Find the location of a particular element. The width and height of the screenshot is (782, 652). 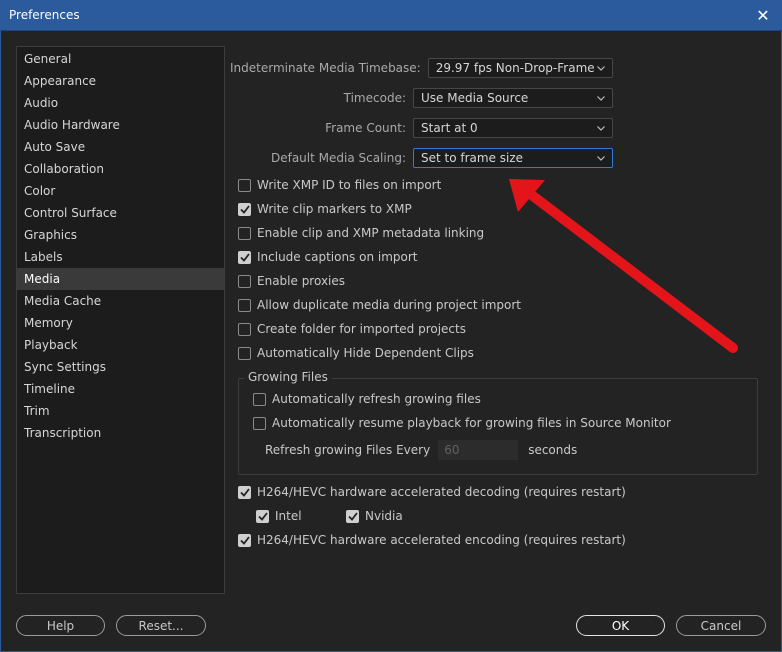

hw-intel-row: Intel is located at coordinates (279, 516).